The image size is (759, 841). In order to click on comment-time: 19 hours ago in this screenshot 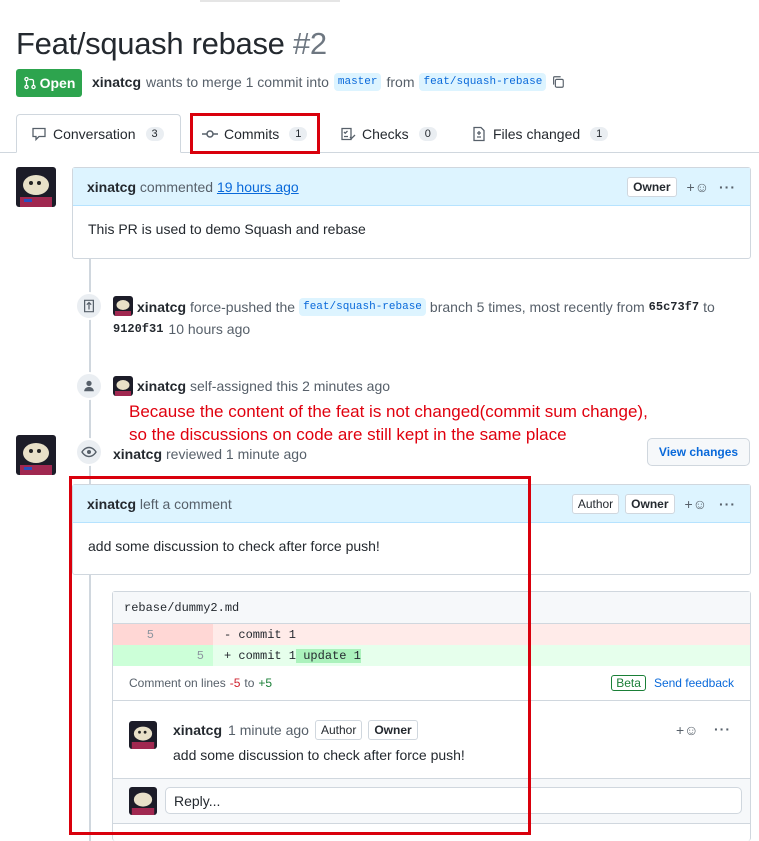, I will do `click(258, 187)`.